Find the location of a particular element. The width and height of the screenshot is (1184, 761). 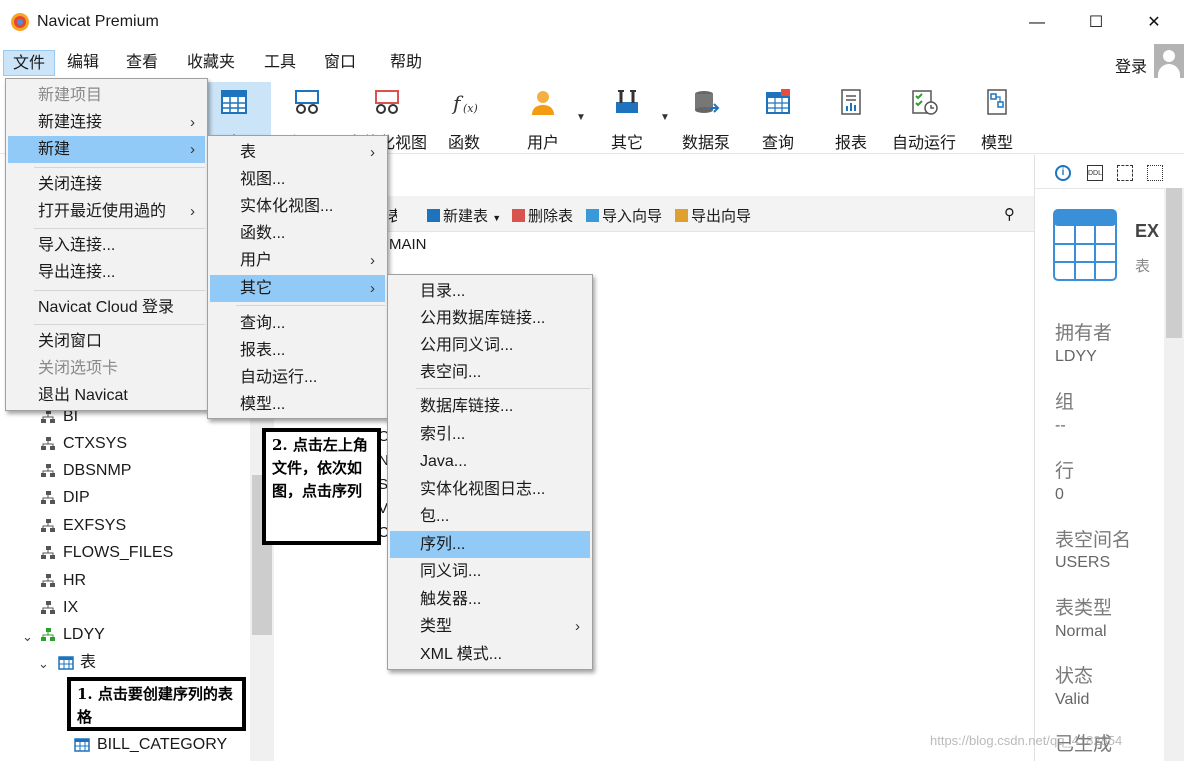

toolbar-label: 模型 is located at coordinates (996, 143).